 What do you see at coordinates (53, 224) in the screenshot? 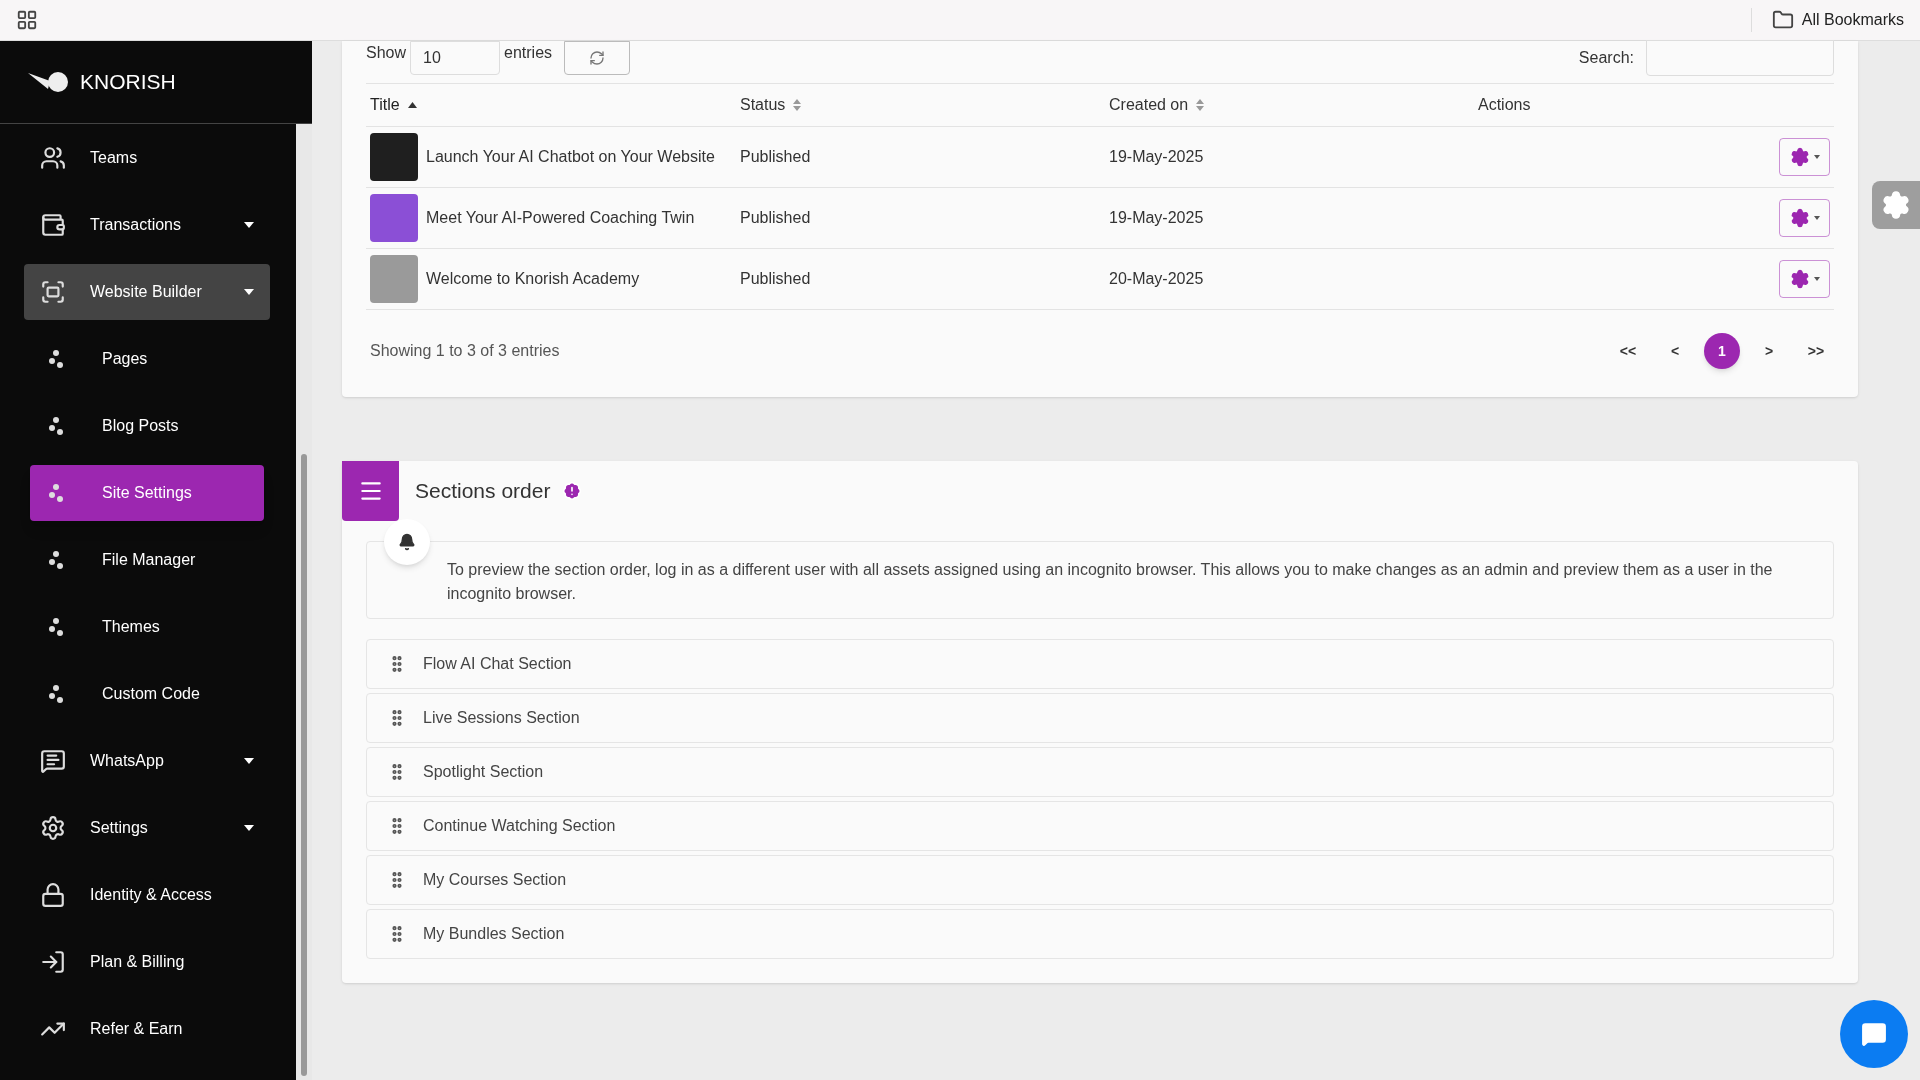
I see `wallet-icon` at bounding box center [53, 224].